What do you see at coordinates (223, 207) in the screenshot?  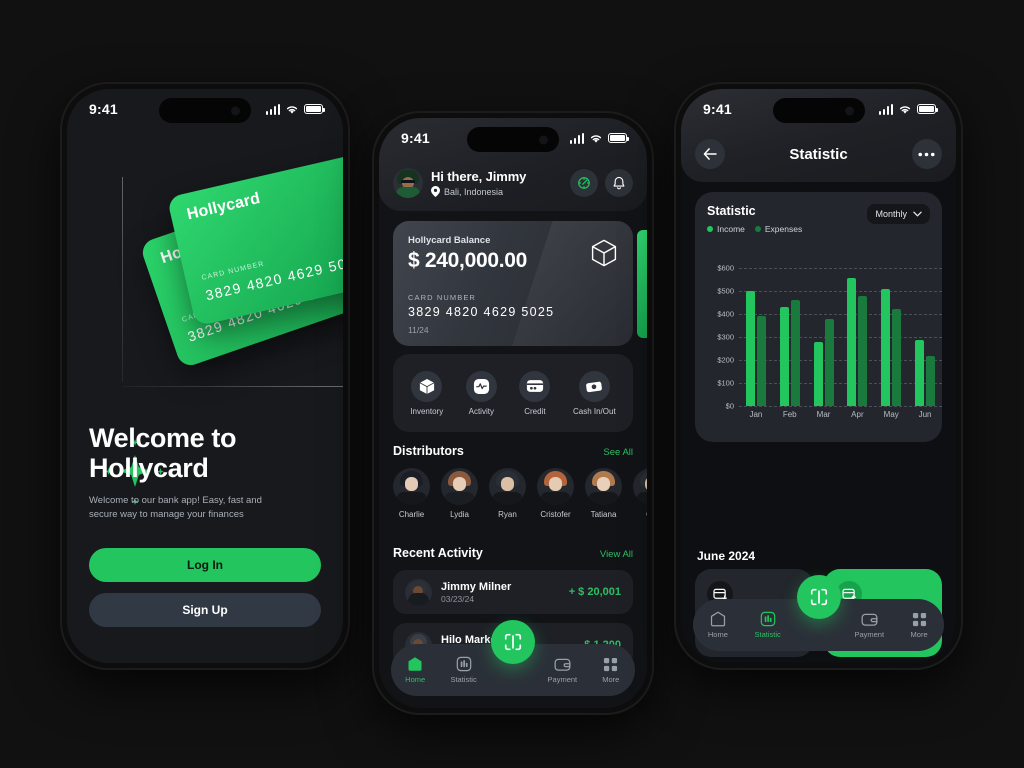 I see `card-brand: Hollycard` at bounding box center [223, 207].